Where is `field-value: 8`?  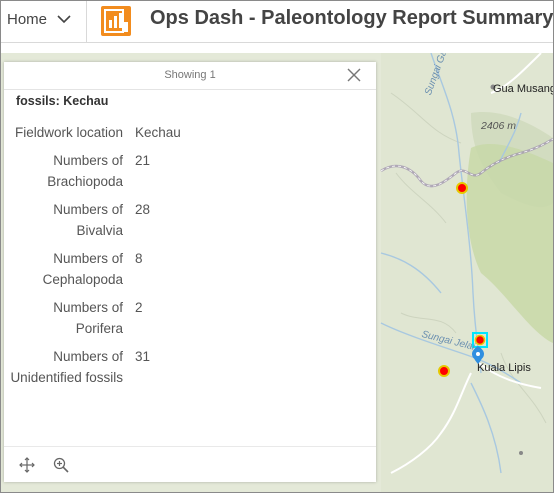 field-value: 8 is located at coordinates (139, 258).